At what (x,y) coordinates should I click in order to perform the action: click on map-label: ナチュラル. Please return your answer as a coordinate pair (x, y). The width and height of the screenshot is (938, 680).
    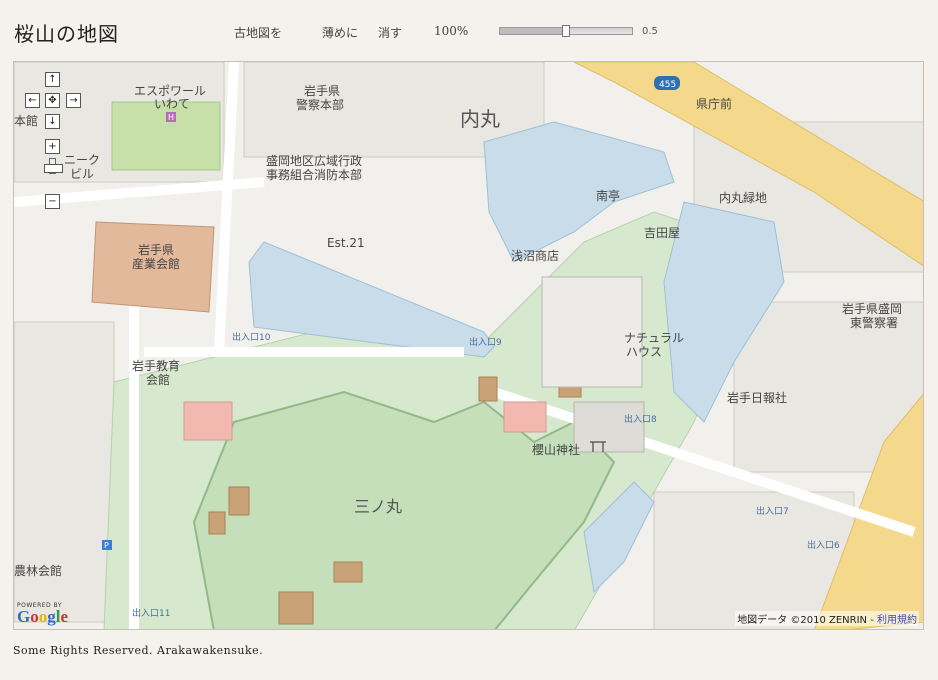
    Looking at the image, I should click on (654, 338).